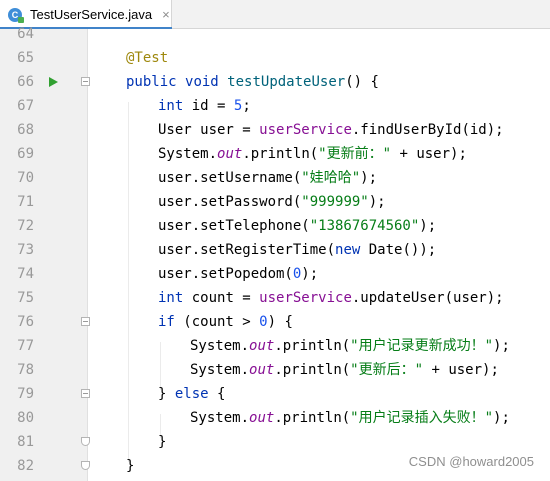 The height and width of the screenshot is (481, 550). What do you see at coordinates (25, 250) in the screenshot?
I see `line-number: 73` at bounding box center [25, 250].